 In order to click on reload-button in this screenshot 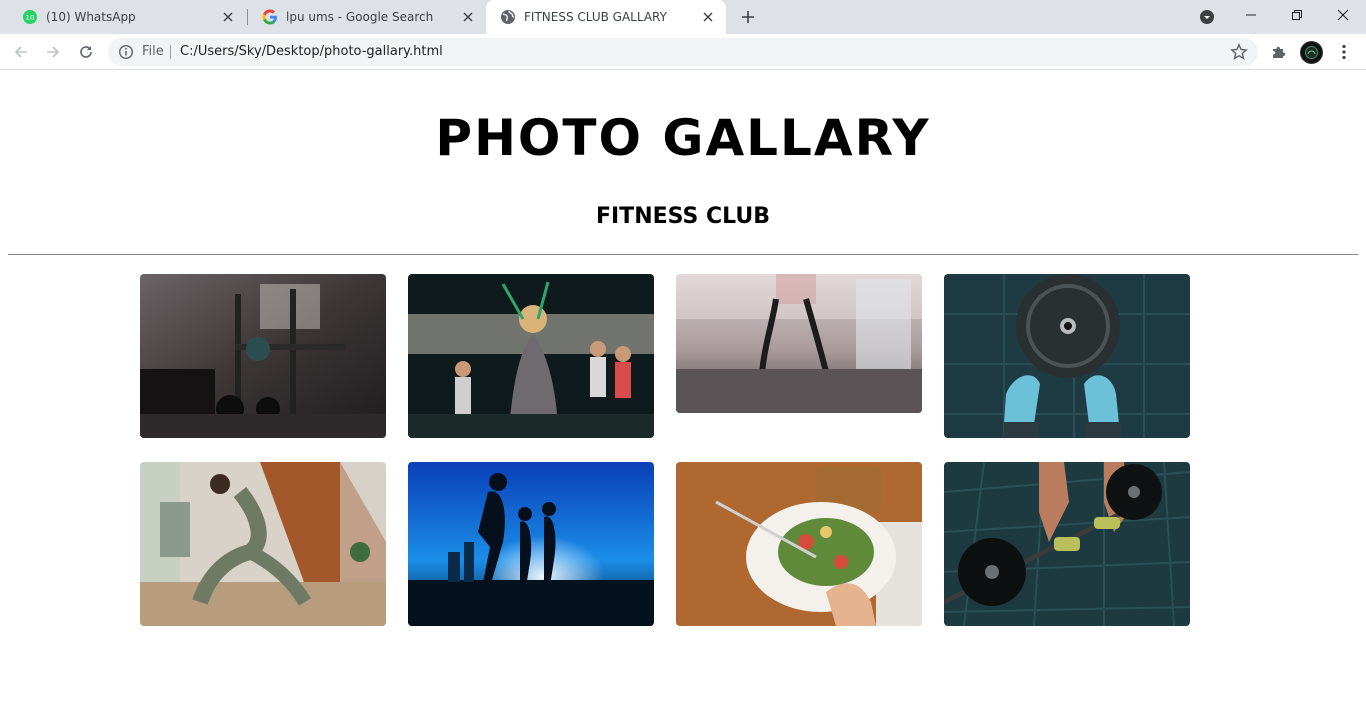, I will do `click(86, 52)`.